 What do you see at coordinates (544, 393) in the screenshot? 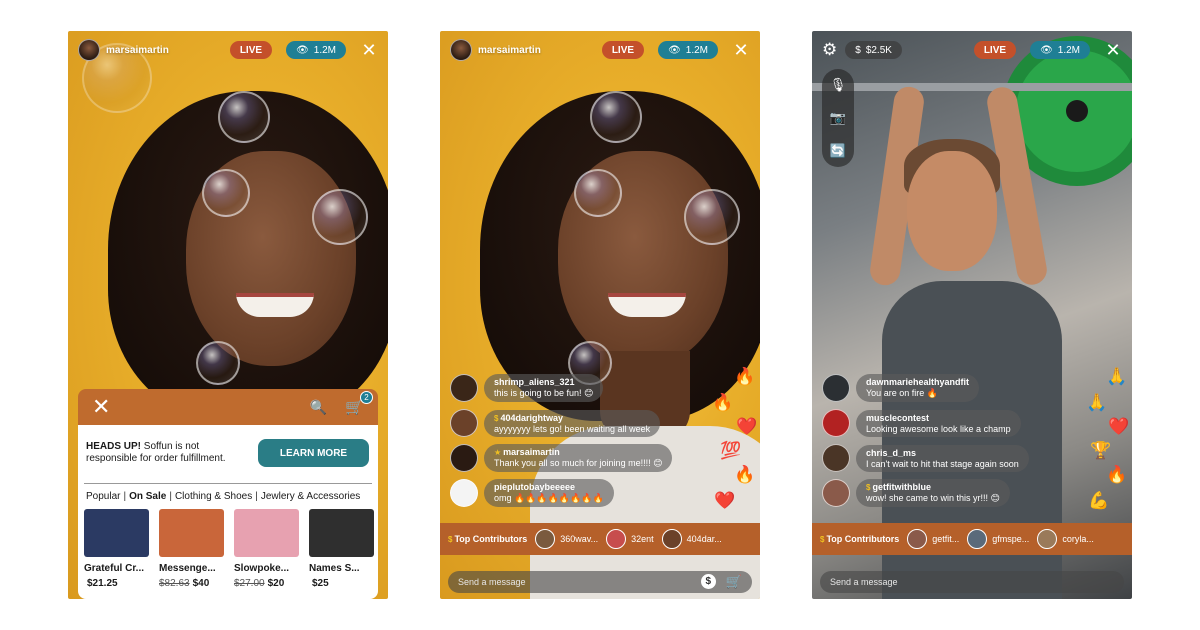
I see `chat-text: this is going to be fun! 😊` at bounding box center [544, 393].